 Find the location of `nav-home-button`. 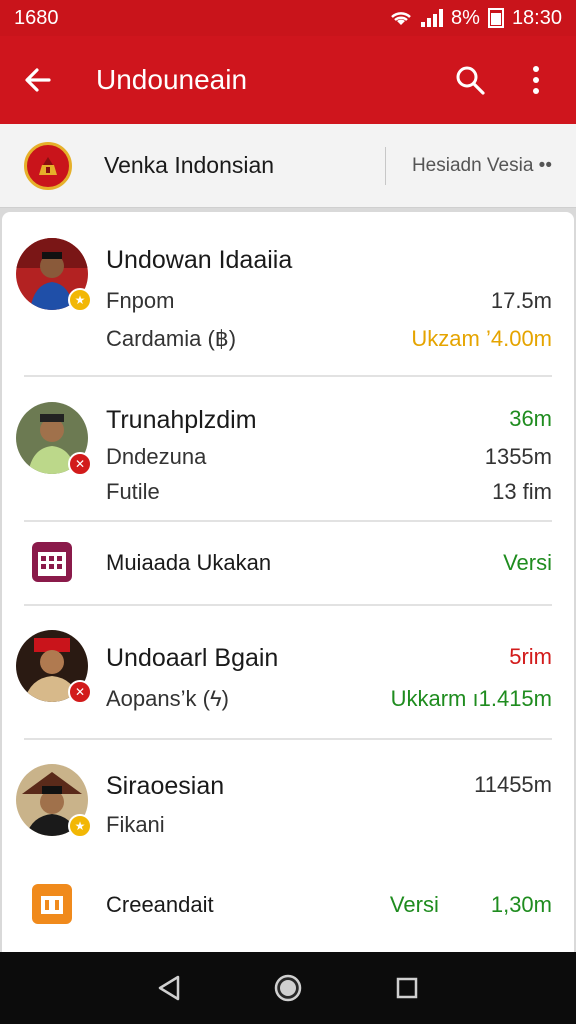

nav-home-button is located at coordinates (288, 988).